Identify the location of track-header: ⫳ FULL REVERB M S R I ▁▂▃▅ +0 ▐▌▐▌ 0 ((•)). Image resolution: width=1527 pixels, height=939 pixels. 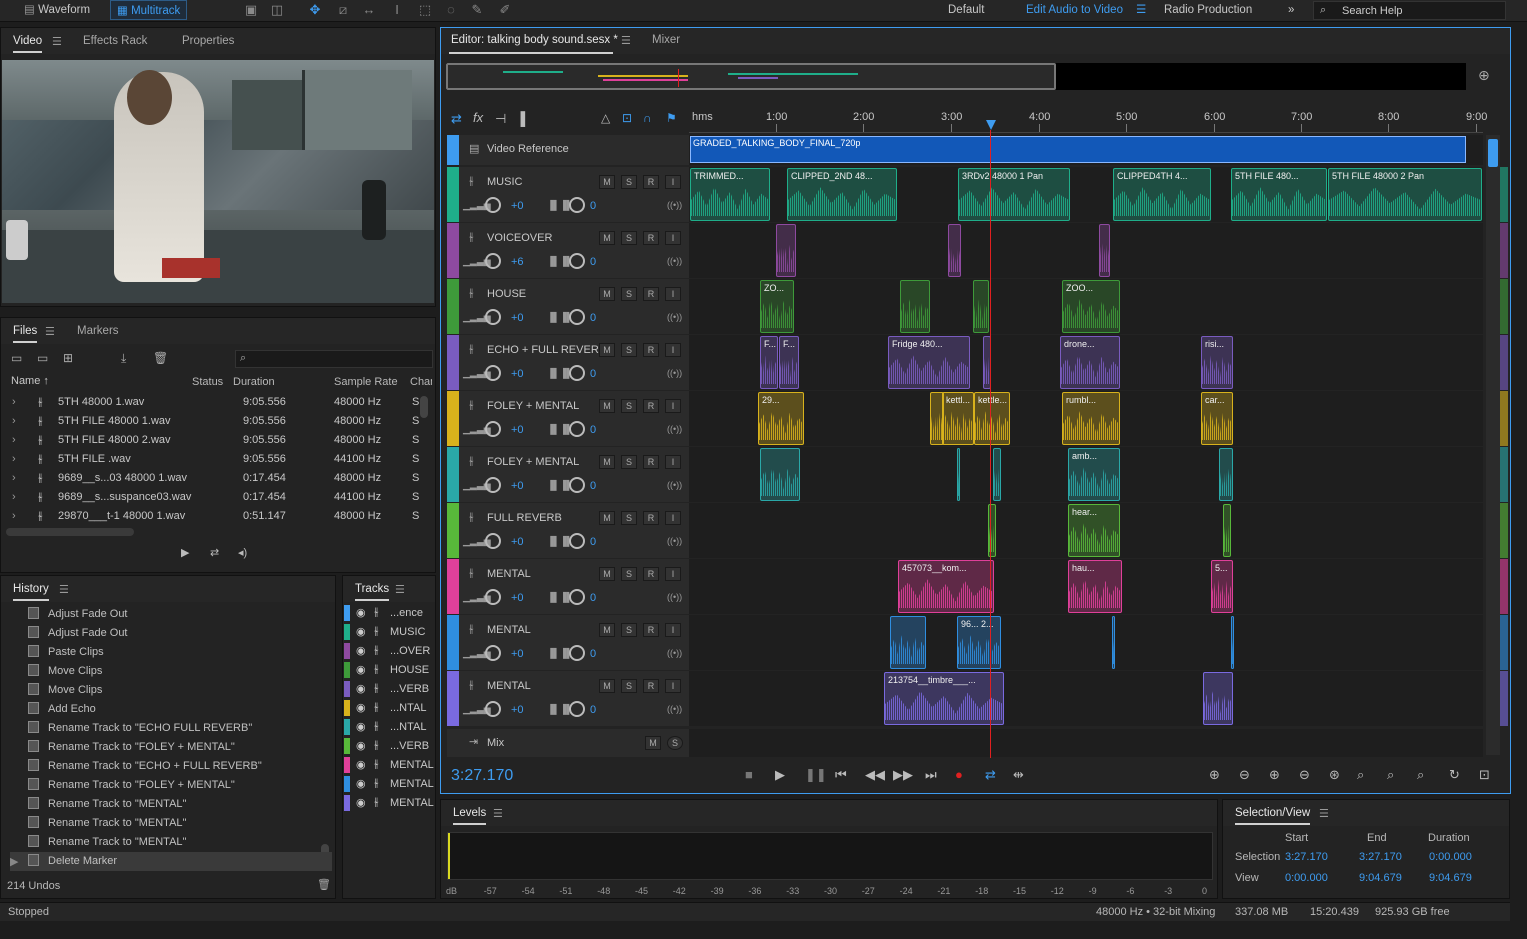
(568, 530).